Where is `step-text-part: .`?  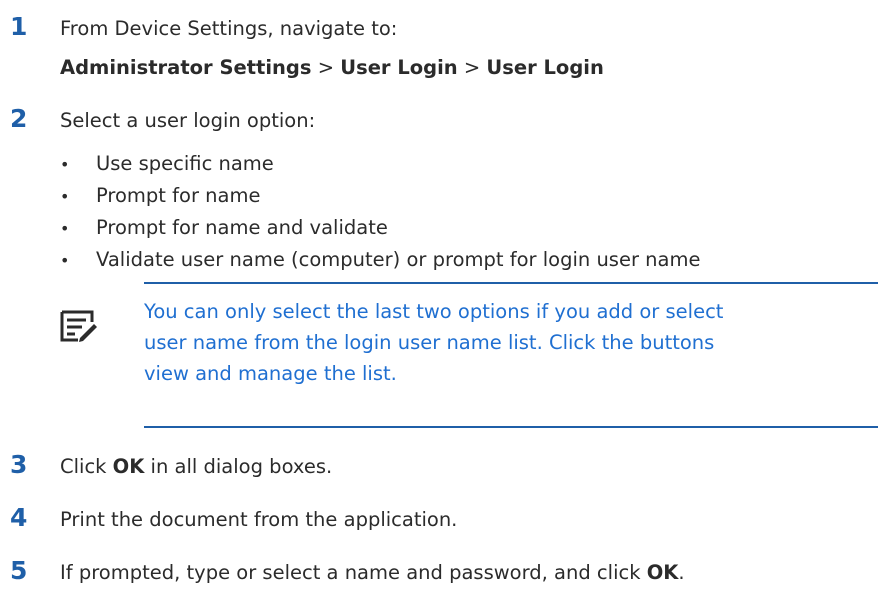 step-text-part: . is located at coordinates (681, 572).